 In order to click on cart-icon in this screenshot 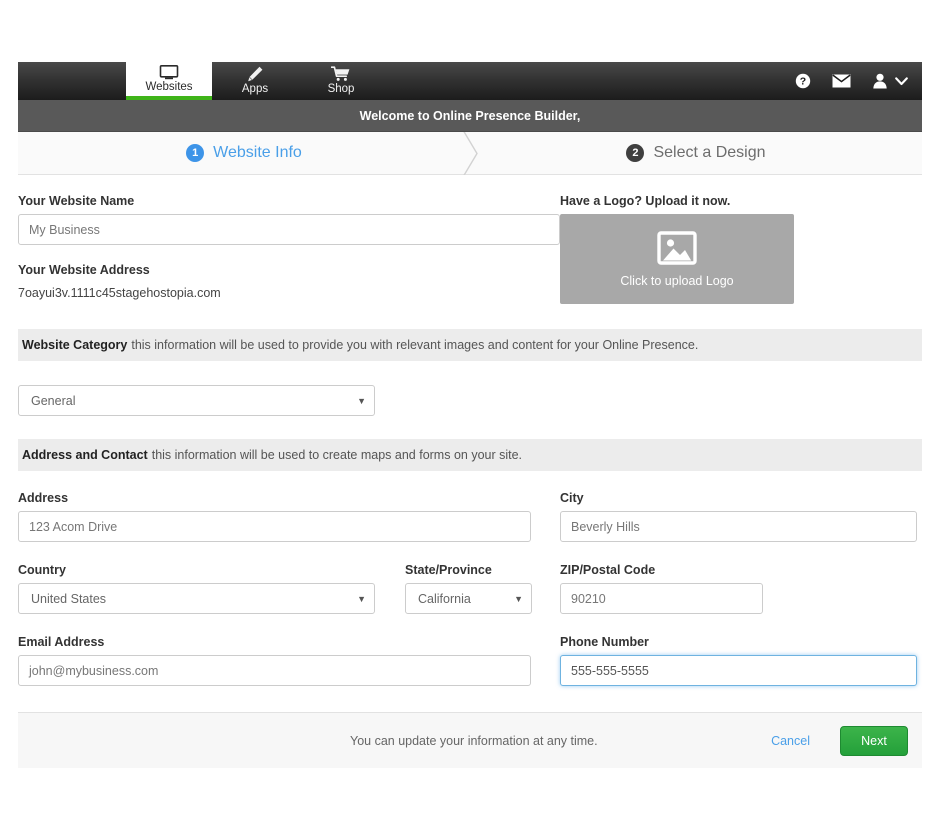, I will do `click(341, 73)`.